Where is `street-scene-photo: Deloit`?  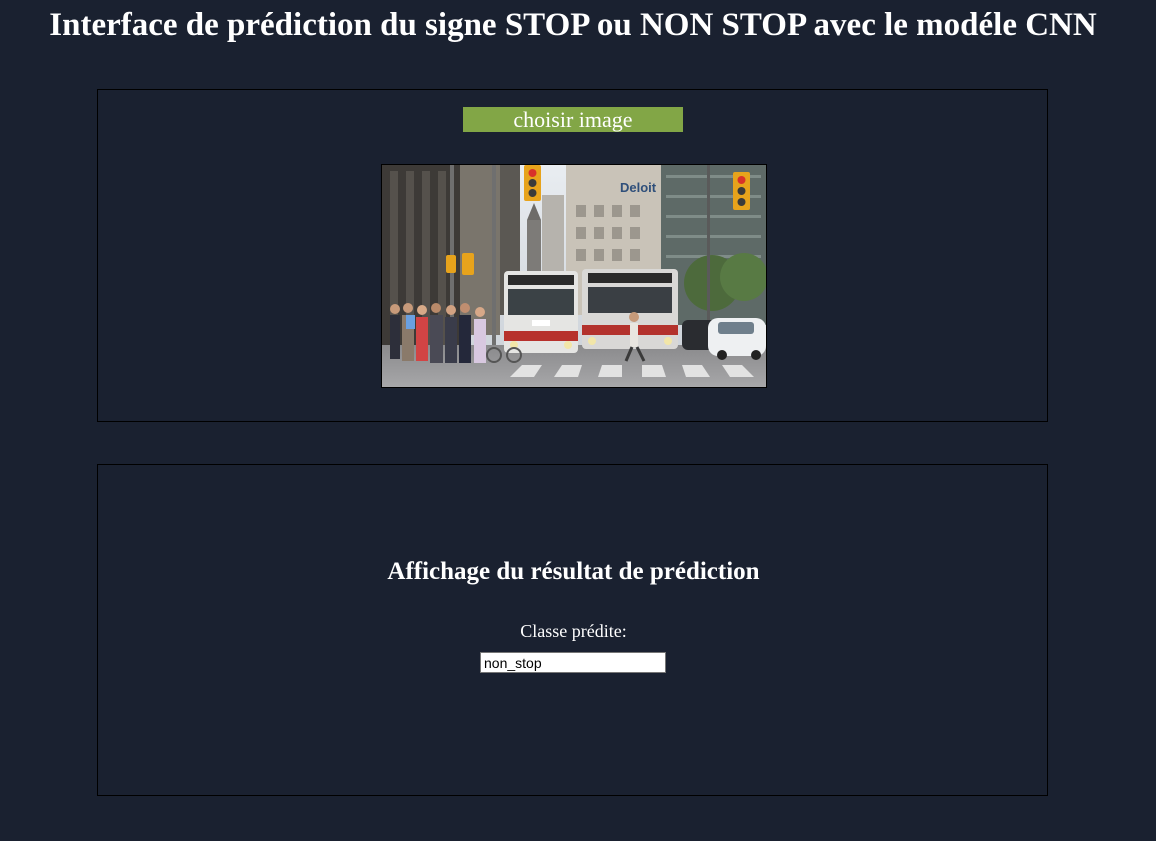
street-scene-photo: Deloit is located at coordinates (574, 276).